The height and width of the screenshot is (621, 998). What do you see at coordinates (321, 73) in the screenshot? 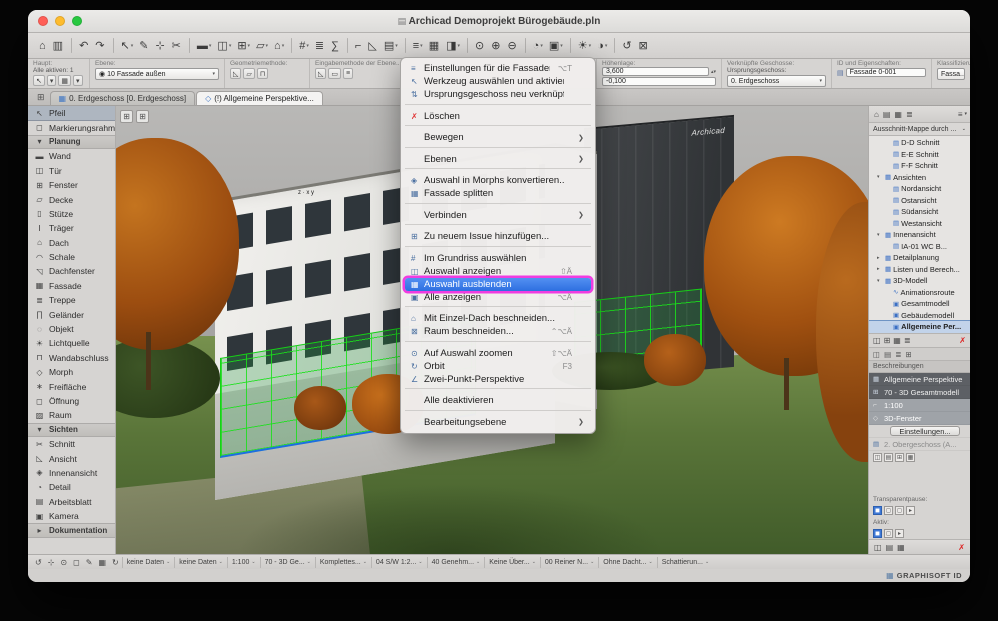
I see `input-method-button: ◺` at bounding box center [321, 73].